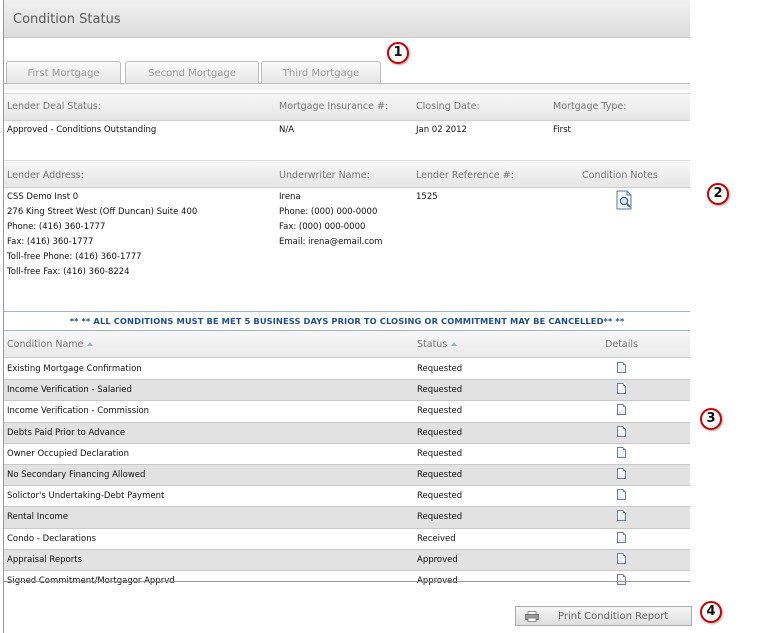  What do you see at coordinates (347, 581) in the screenshot?
I see `table-bottom-border` at bounding box center [347, 581].